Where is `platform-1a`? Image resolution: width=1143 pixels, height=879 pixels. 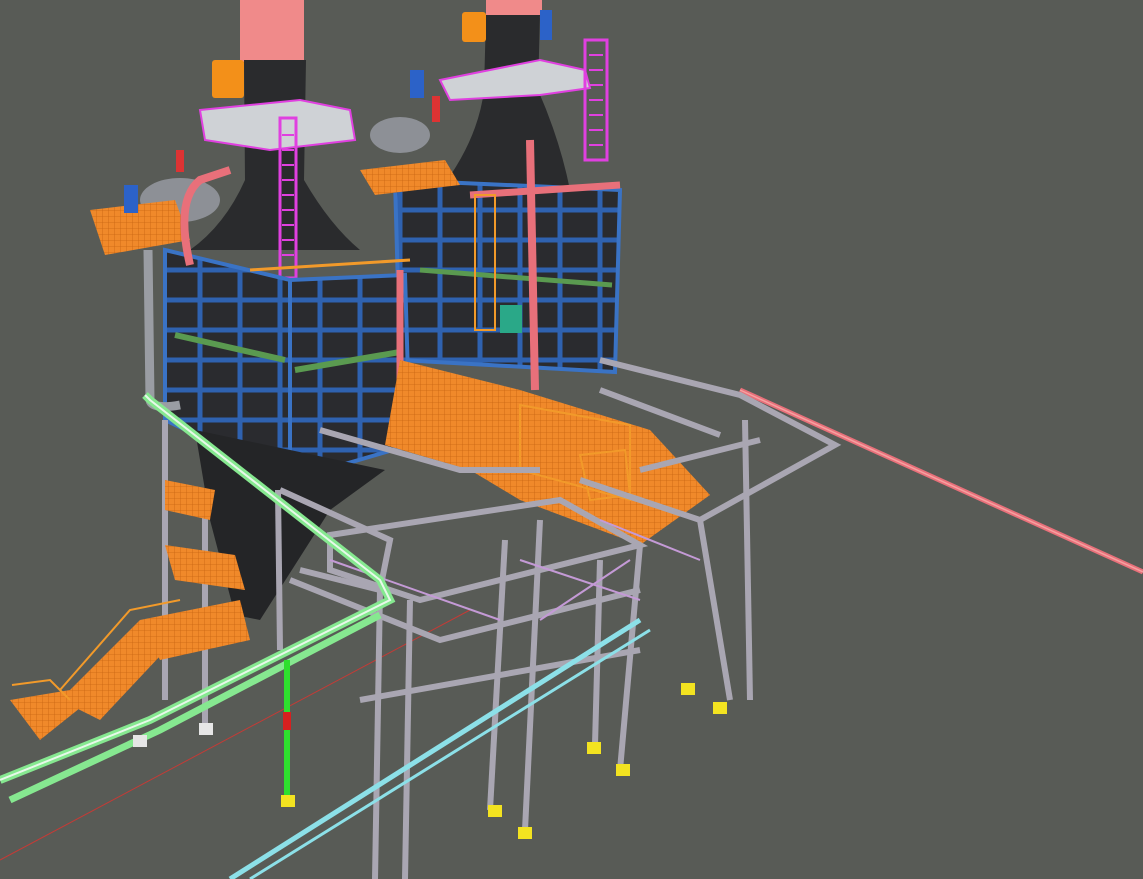 platform-1a is located at coordinates (140, 227).